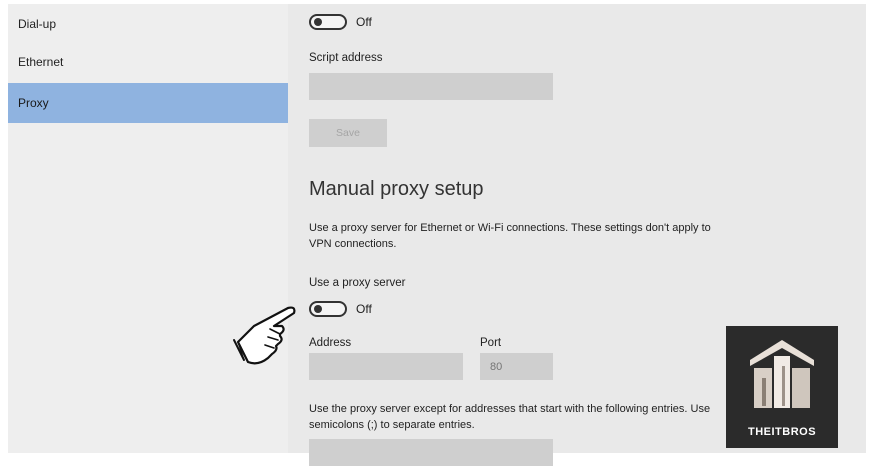  I want to click on use-proxy-toggle-state: Off, so click(364, 309).